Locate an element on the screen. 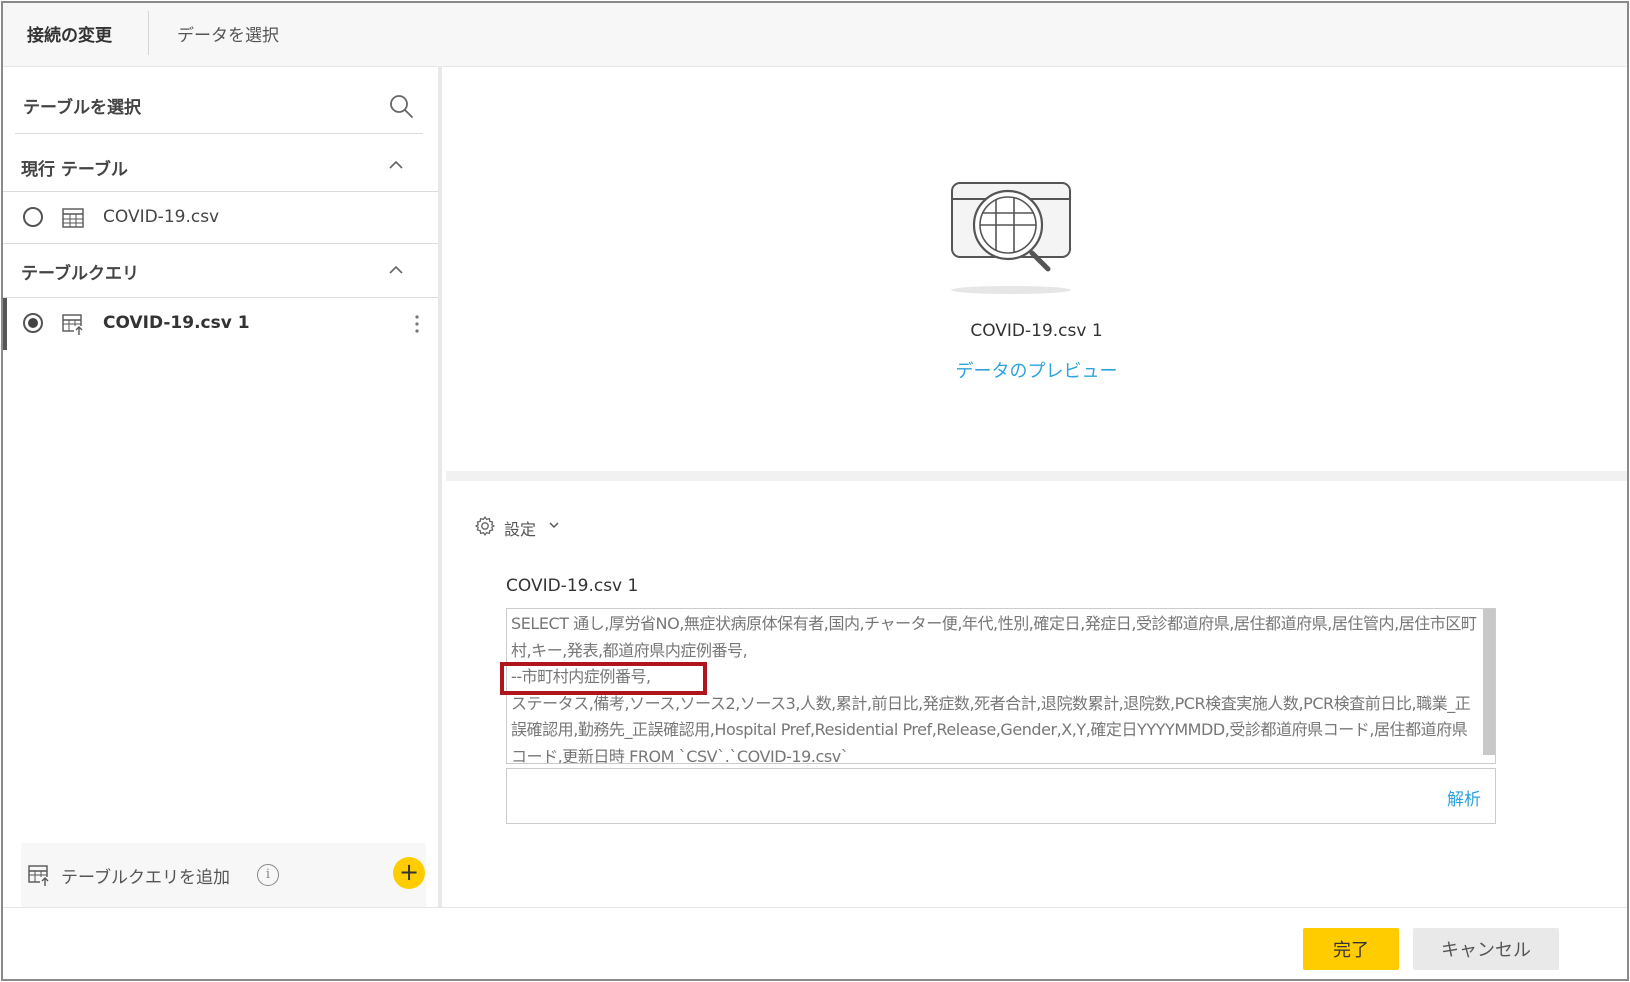  dialog-header: 接続の変更 データを選択 is located at coordinates (815, 35).